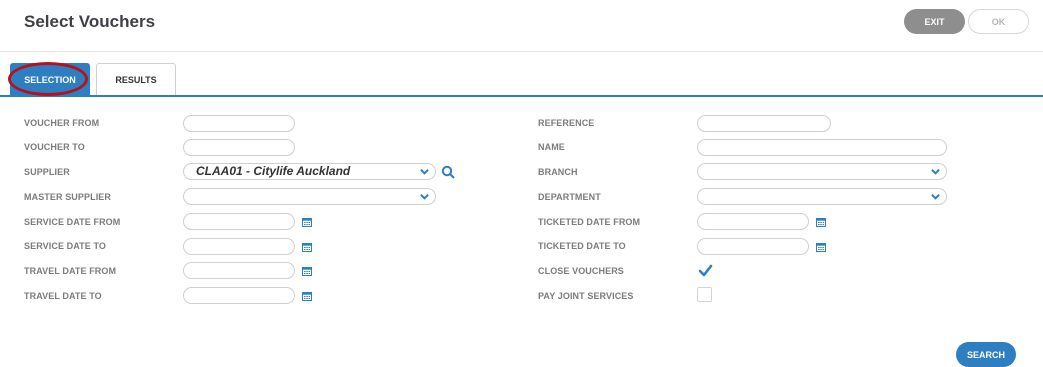  What do you see at coordinates (998, 21) in the screenshot?
I see `ok-button: OK` at bounding box center [998, 21].